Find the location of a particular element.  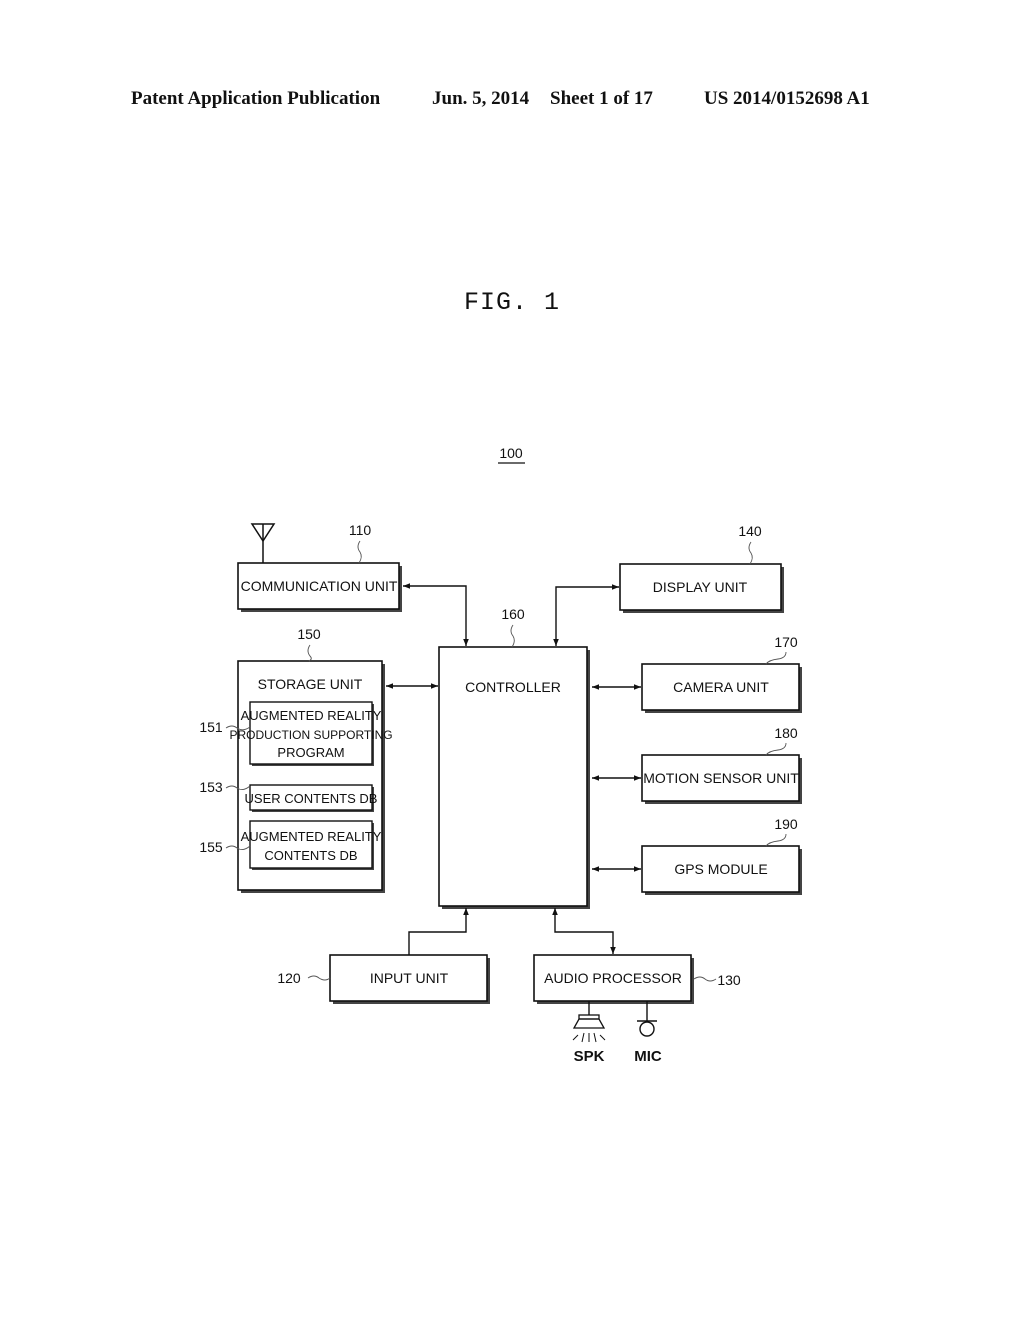

ar-program-ref: 151 is located at coordinates (211, 727).